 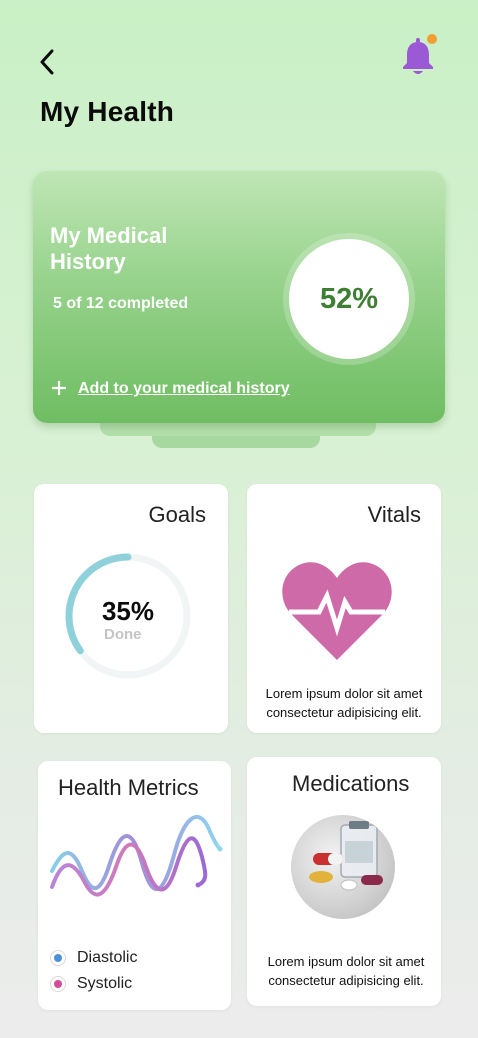 I want to click on legend-label: Systolic, so click(x=105, y=983).